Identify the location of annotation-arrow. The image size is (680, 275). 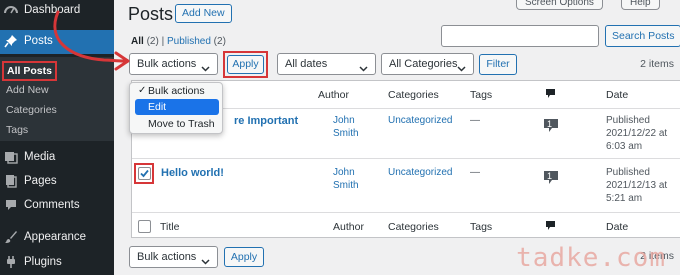
(91, 40).